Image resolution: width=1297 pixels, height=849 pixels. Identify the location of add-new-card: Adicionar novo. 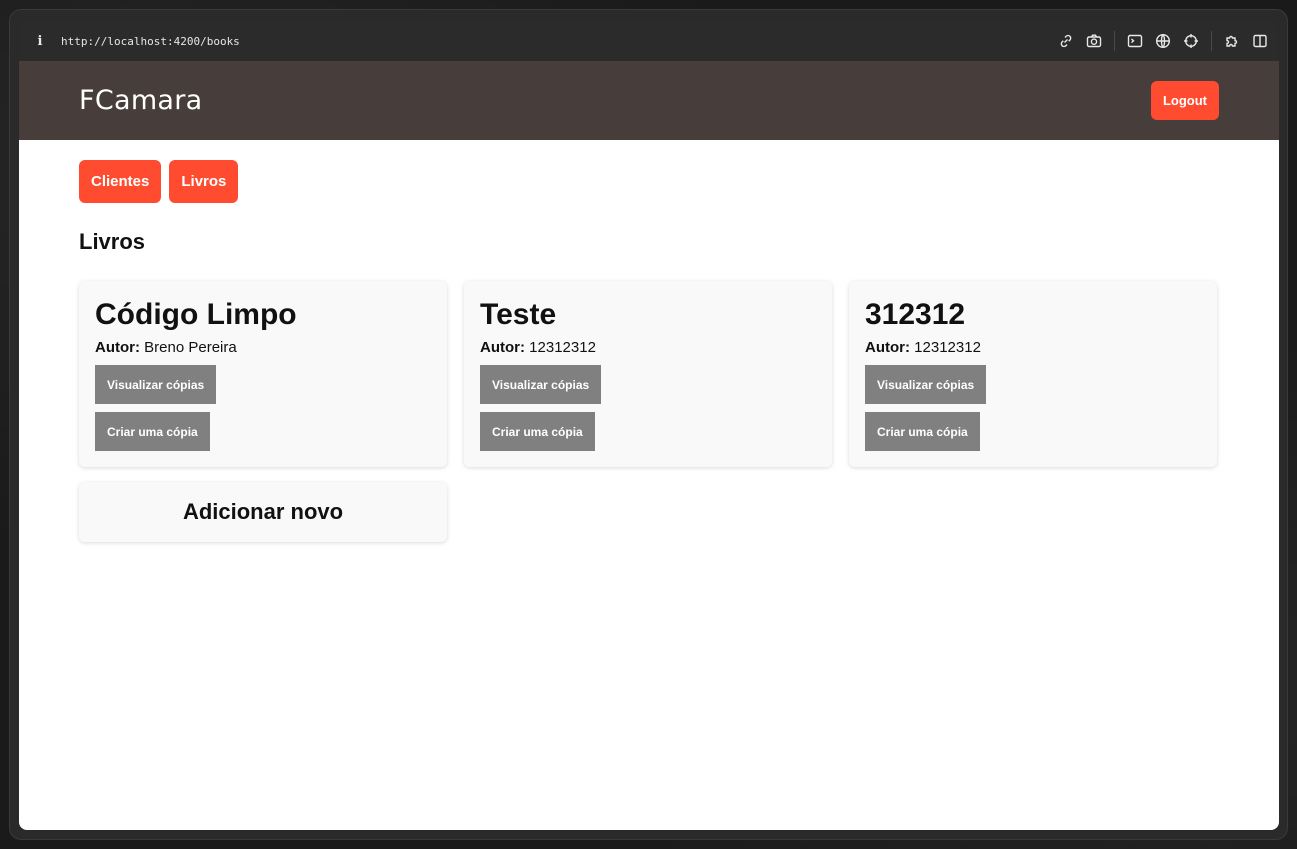
(263, 512).